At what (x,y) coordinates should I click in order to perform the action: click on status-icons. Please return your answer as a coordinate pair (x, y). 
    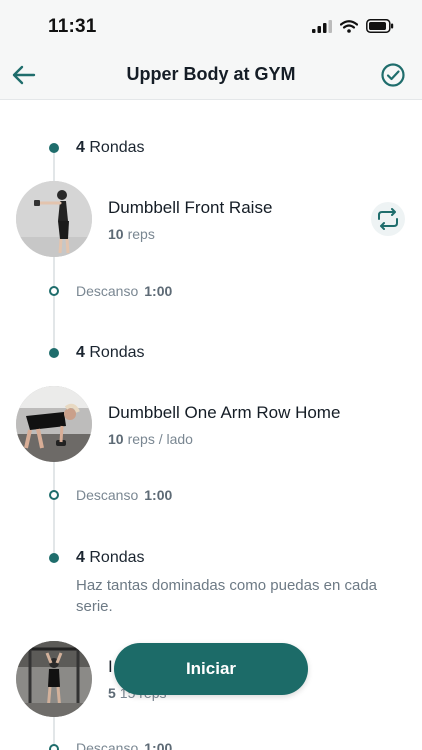
    Looking at the image, I should click on (353, 26).